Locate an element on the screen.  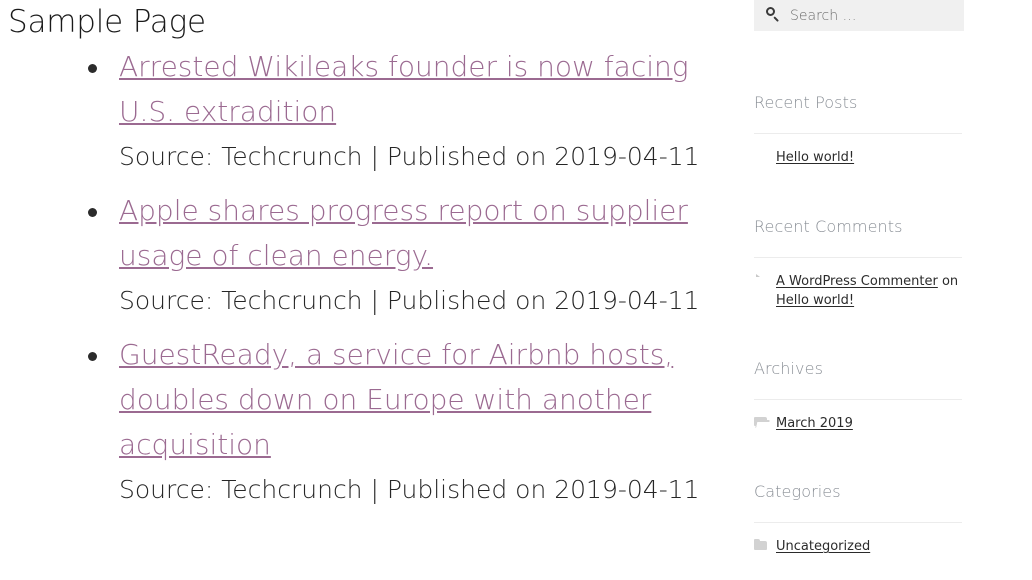
widget-title: Recent Posts is located at coordinates (806, 102).